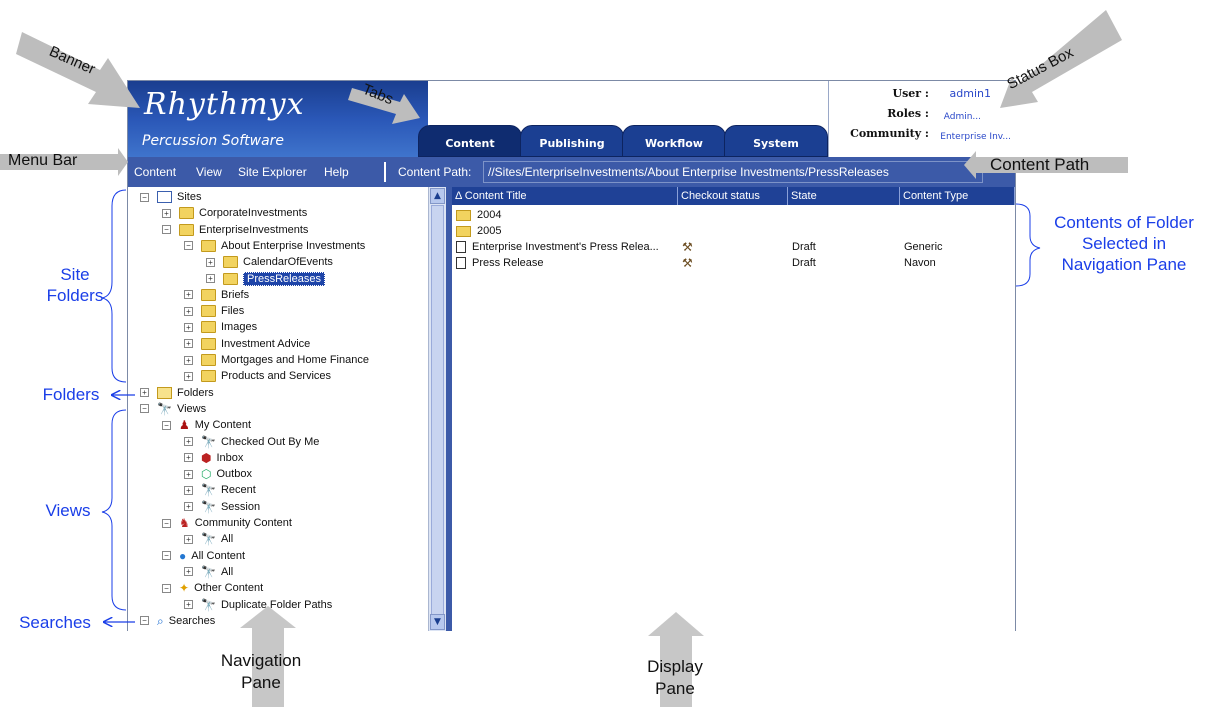 This screenshot has height=707, width=1217. Describe the element at coordinates (293, 246) in the screenshot. I see `nav-tree-label: About Enterprise Investments` at that location.